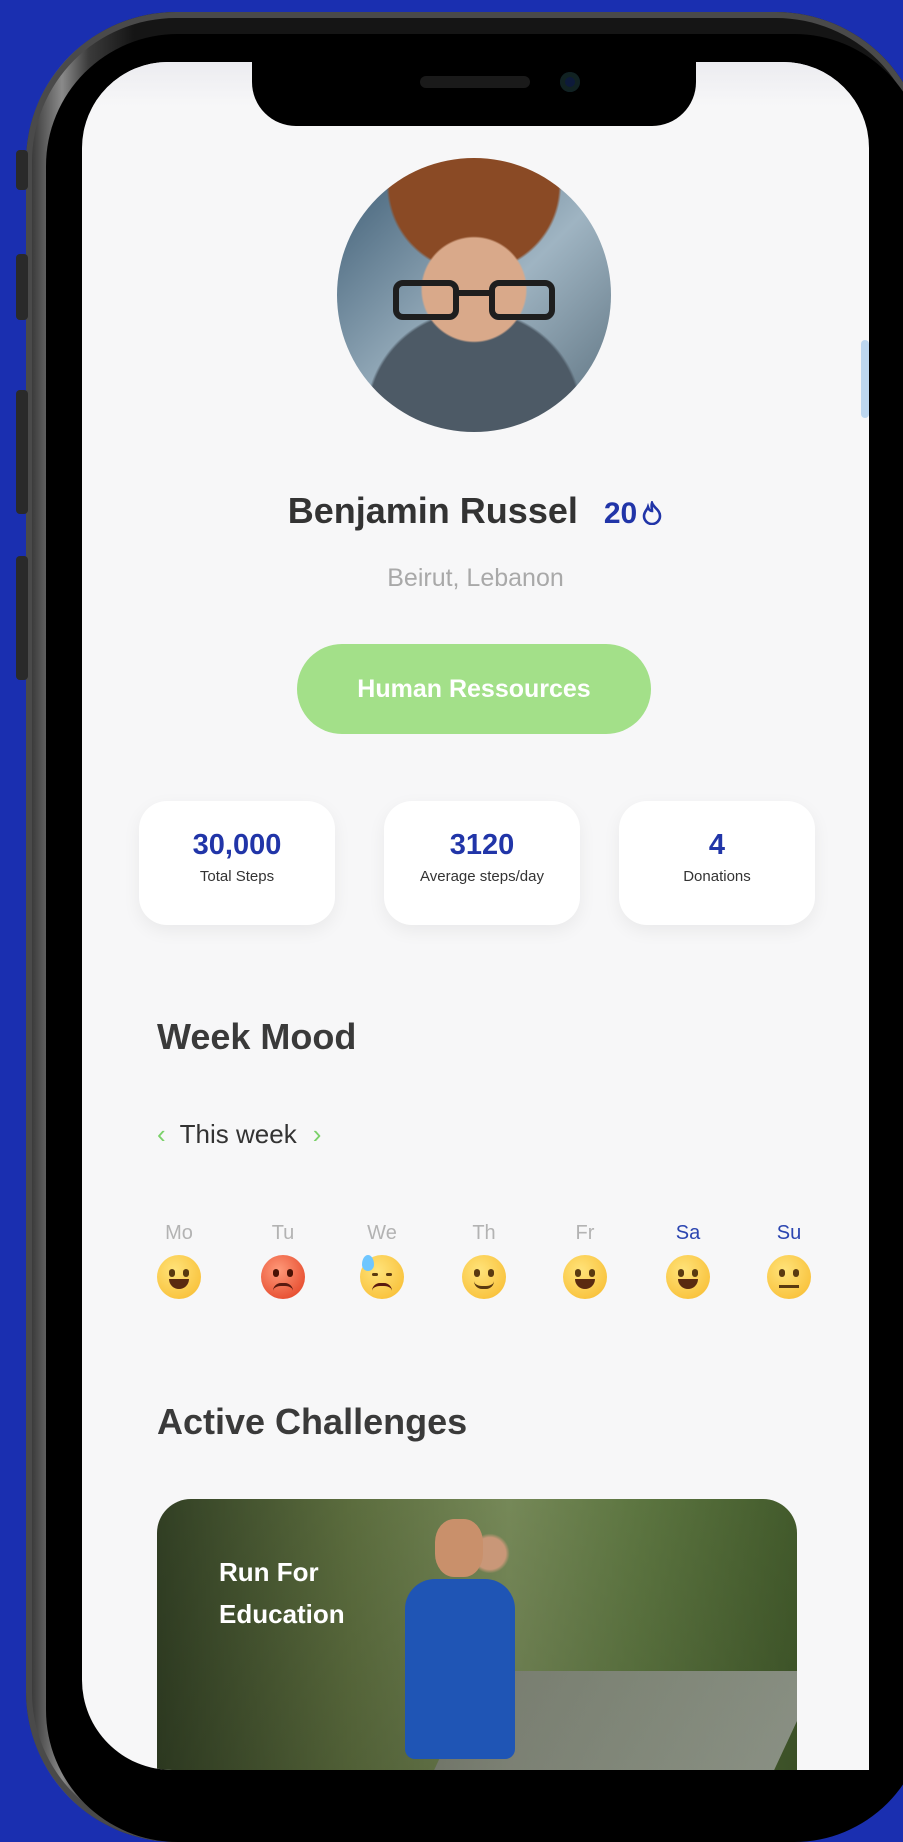  Describe the element at coordinates (432, 510) in the screenshot. I see `profile-name: Benjamin Russel` at that location.